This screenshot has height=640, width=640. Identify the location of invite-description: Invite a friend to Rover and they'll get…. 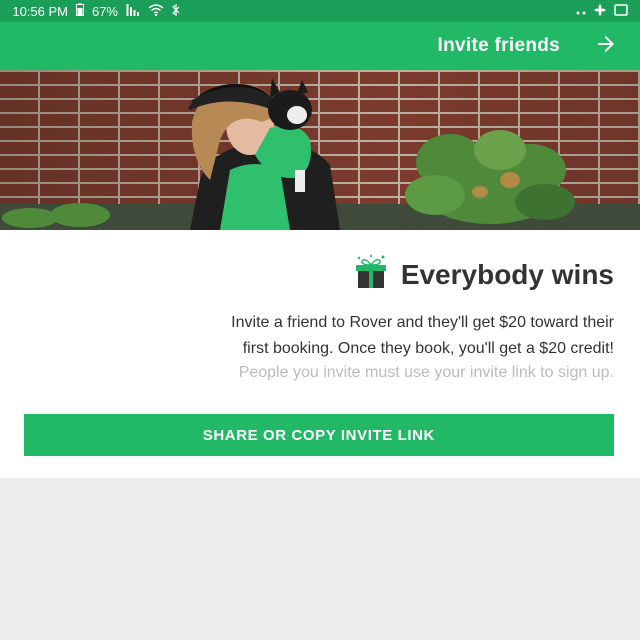
(319, 336).